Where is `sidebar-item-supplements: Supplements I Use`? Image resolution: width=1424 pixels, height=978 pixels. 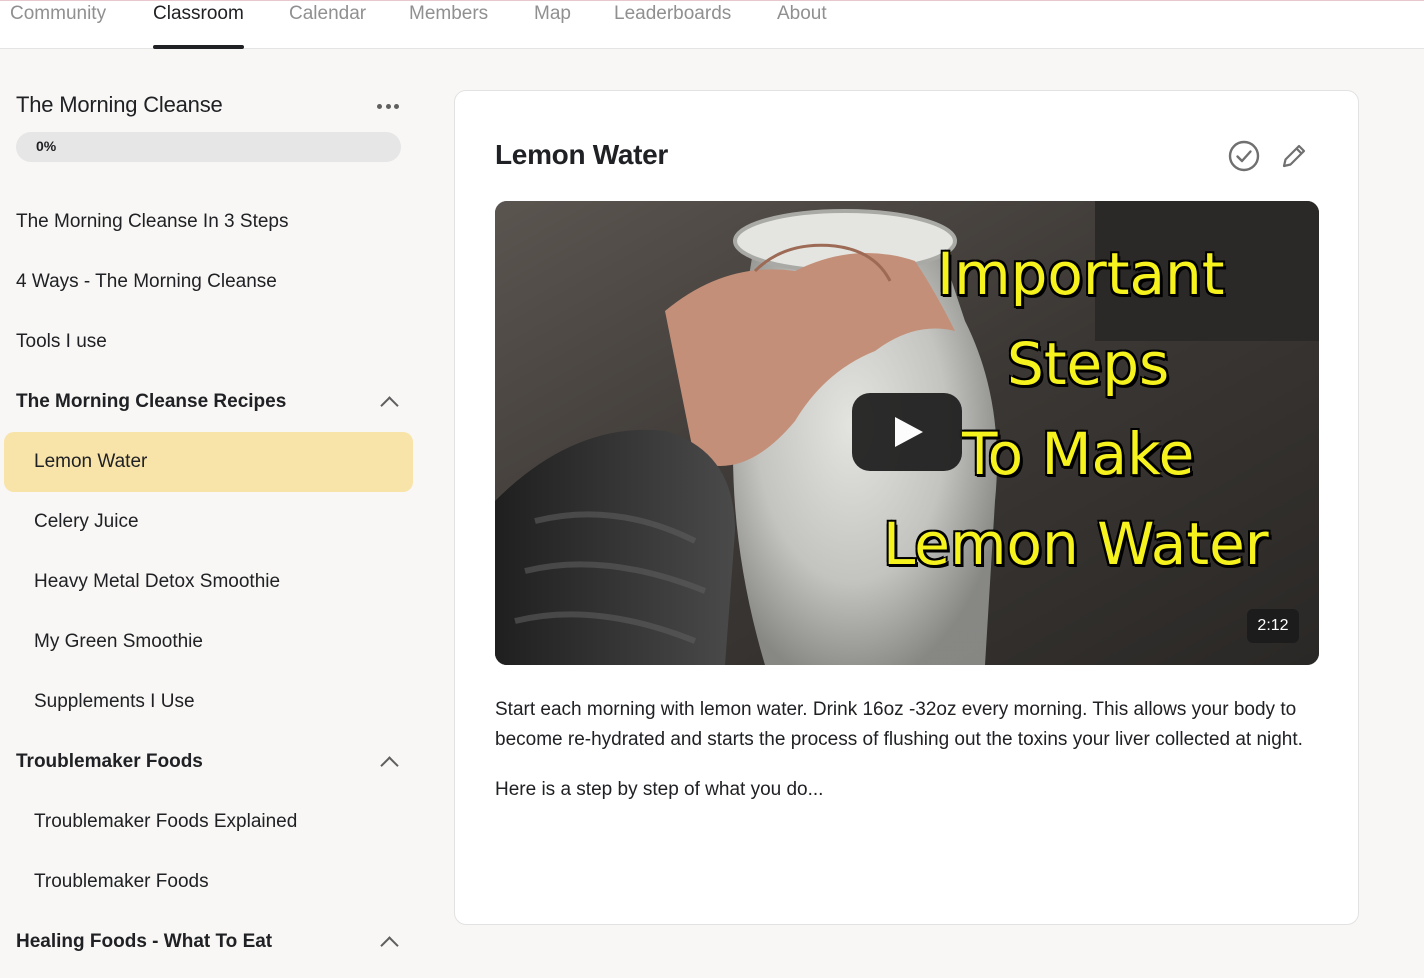 sidebar-item-supplements: Supplements I Use is located at coordinates (208, 702).